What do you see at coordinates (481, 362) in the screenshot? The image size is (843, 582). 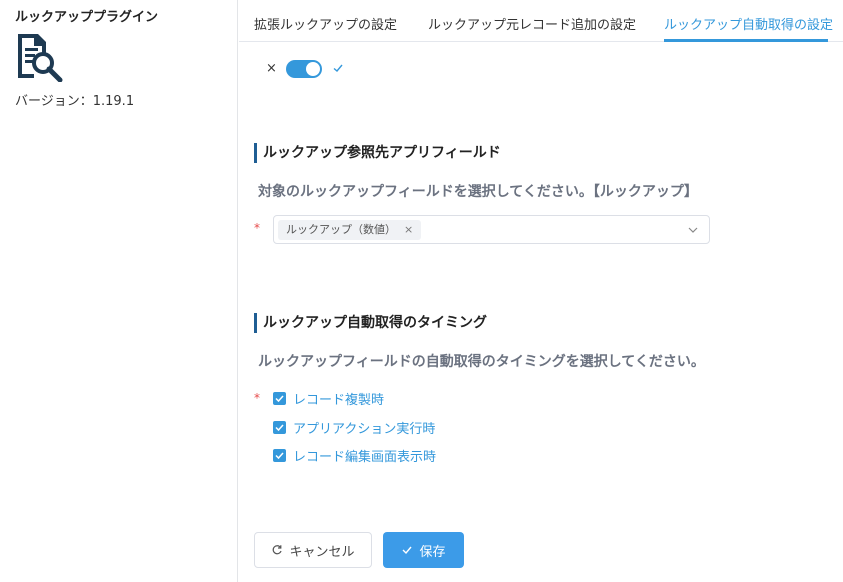 I see `section-desc-timing: ルックアップフィールドの自動取得のタイミングを選択してください。` at bounding box center [481, 362].